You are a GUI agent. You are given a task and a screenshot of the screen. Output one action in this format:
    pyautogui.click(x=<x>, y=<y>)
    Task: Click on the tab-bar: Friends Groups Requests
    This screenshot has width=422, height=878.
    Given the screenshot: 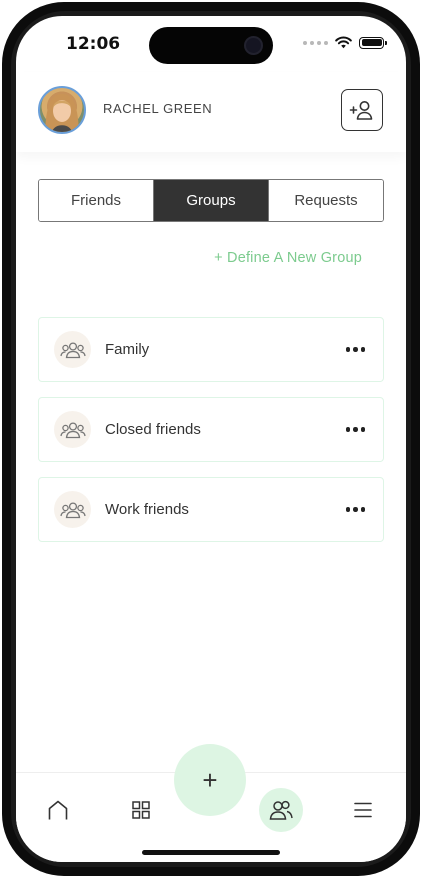 What is the action you would take?
    pyautogui.click(x=211, y=200)
    